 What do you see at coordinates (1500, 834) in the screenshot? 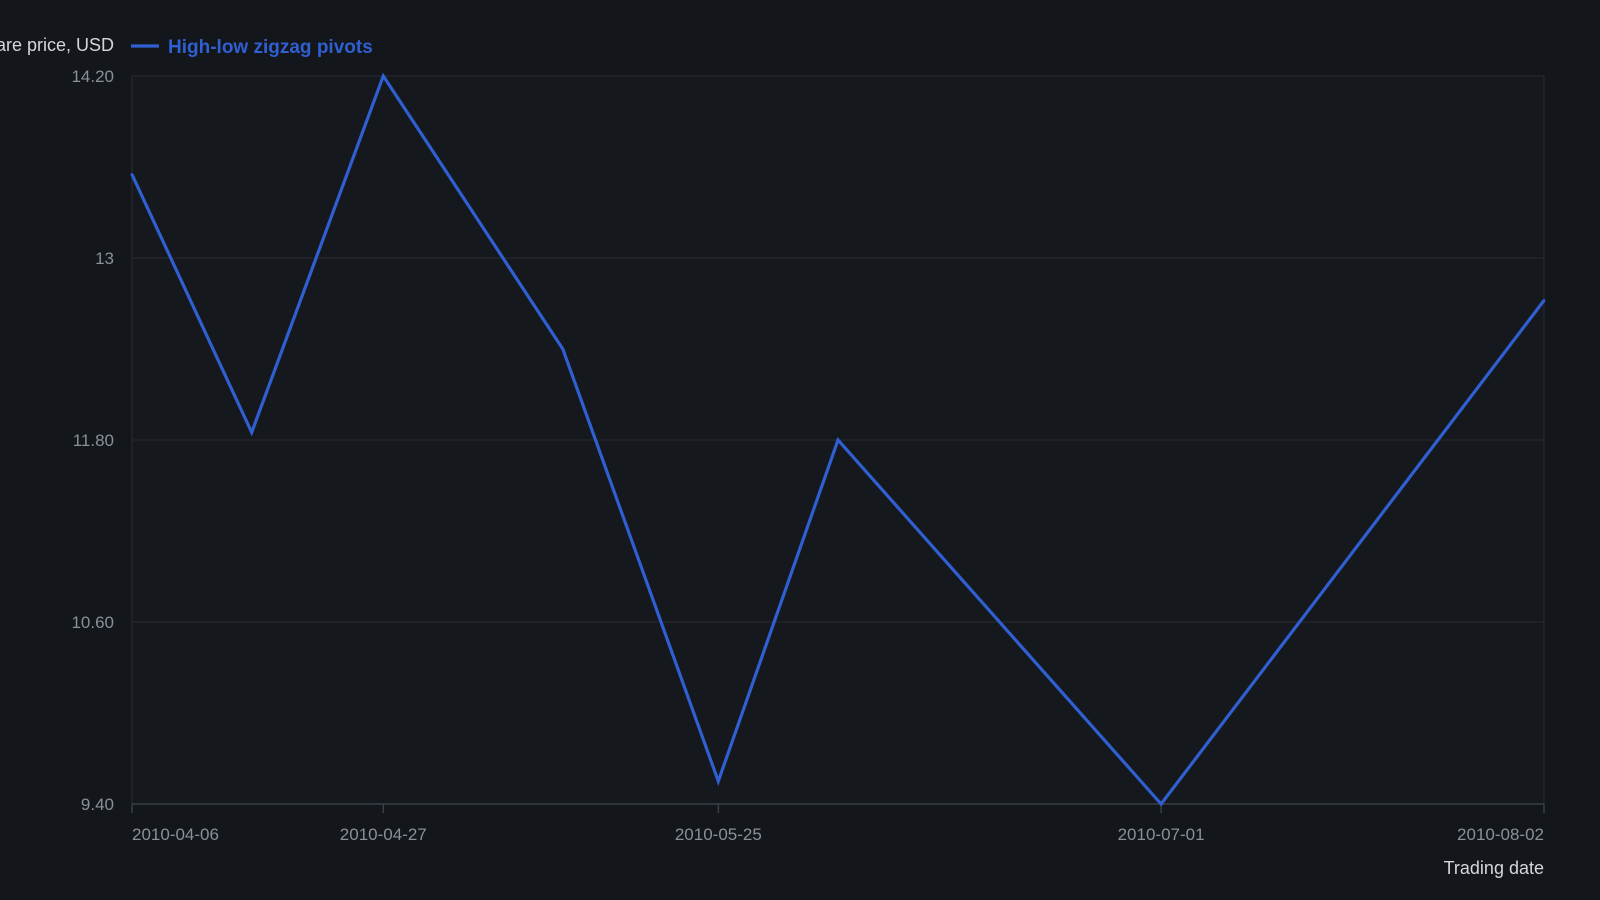
I see `x-tick-label: 2010-08-02` at bounding box center [1500, 834].